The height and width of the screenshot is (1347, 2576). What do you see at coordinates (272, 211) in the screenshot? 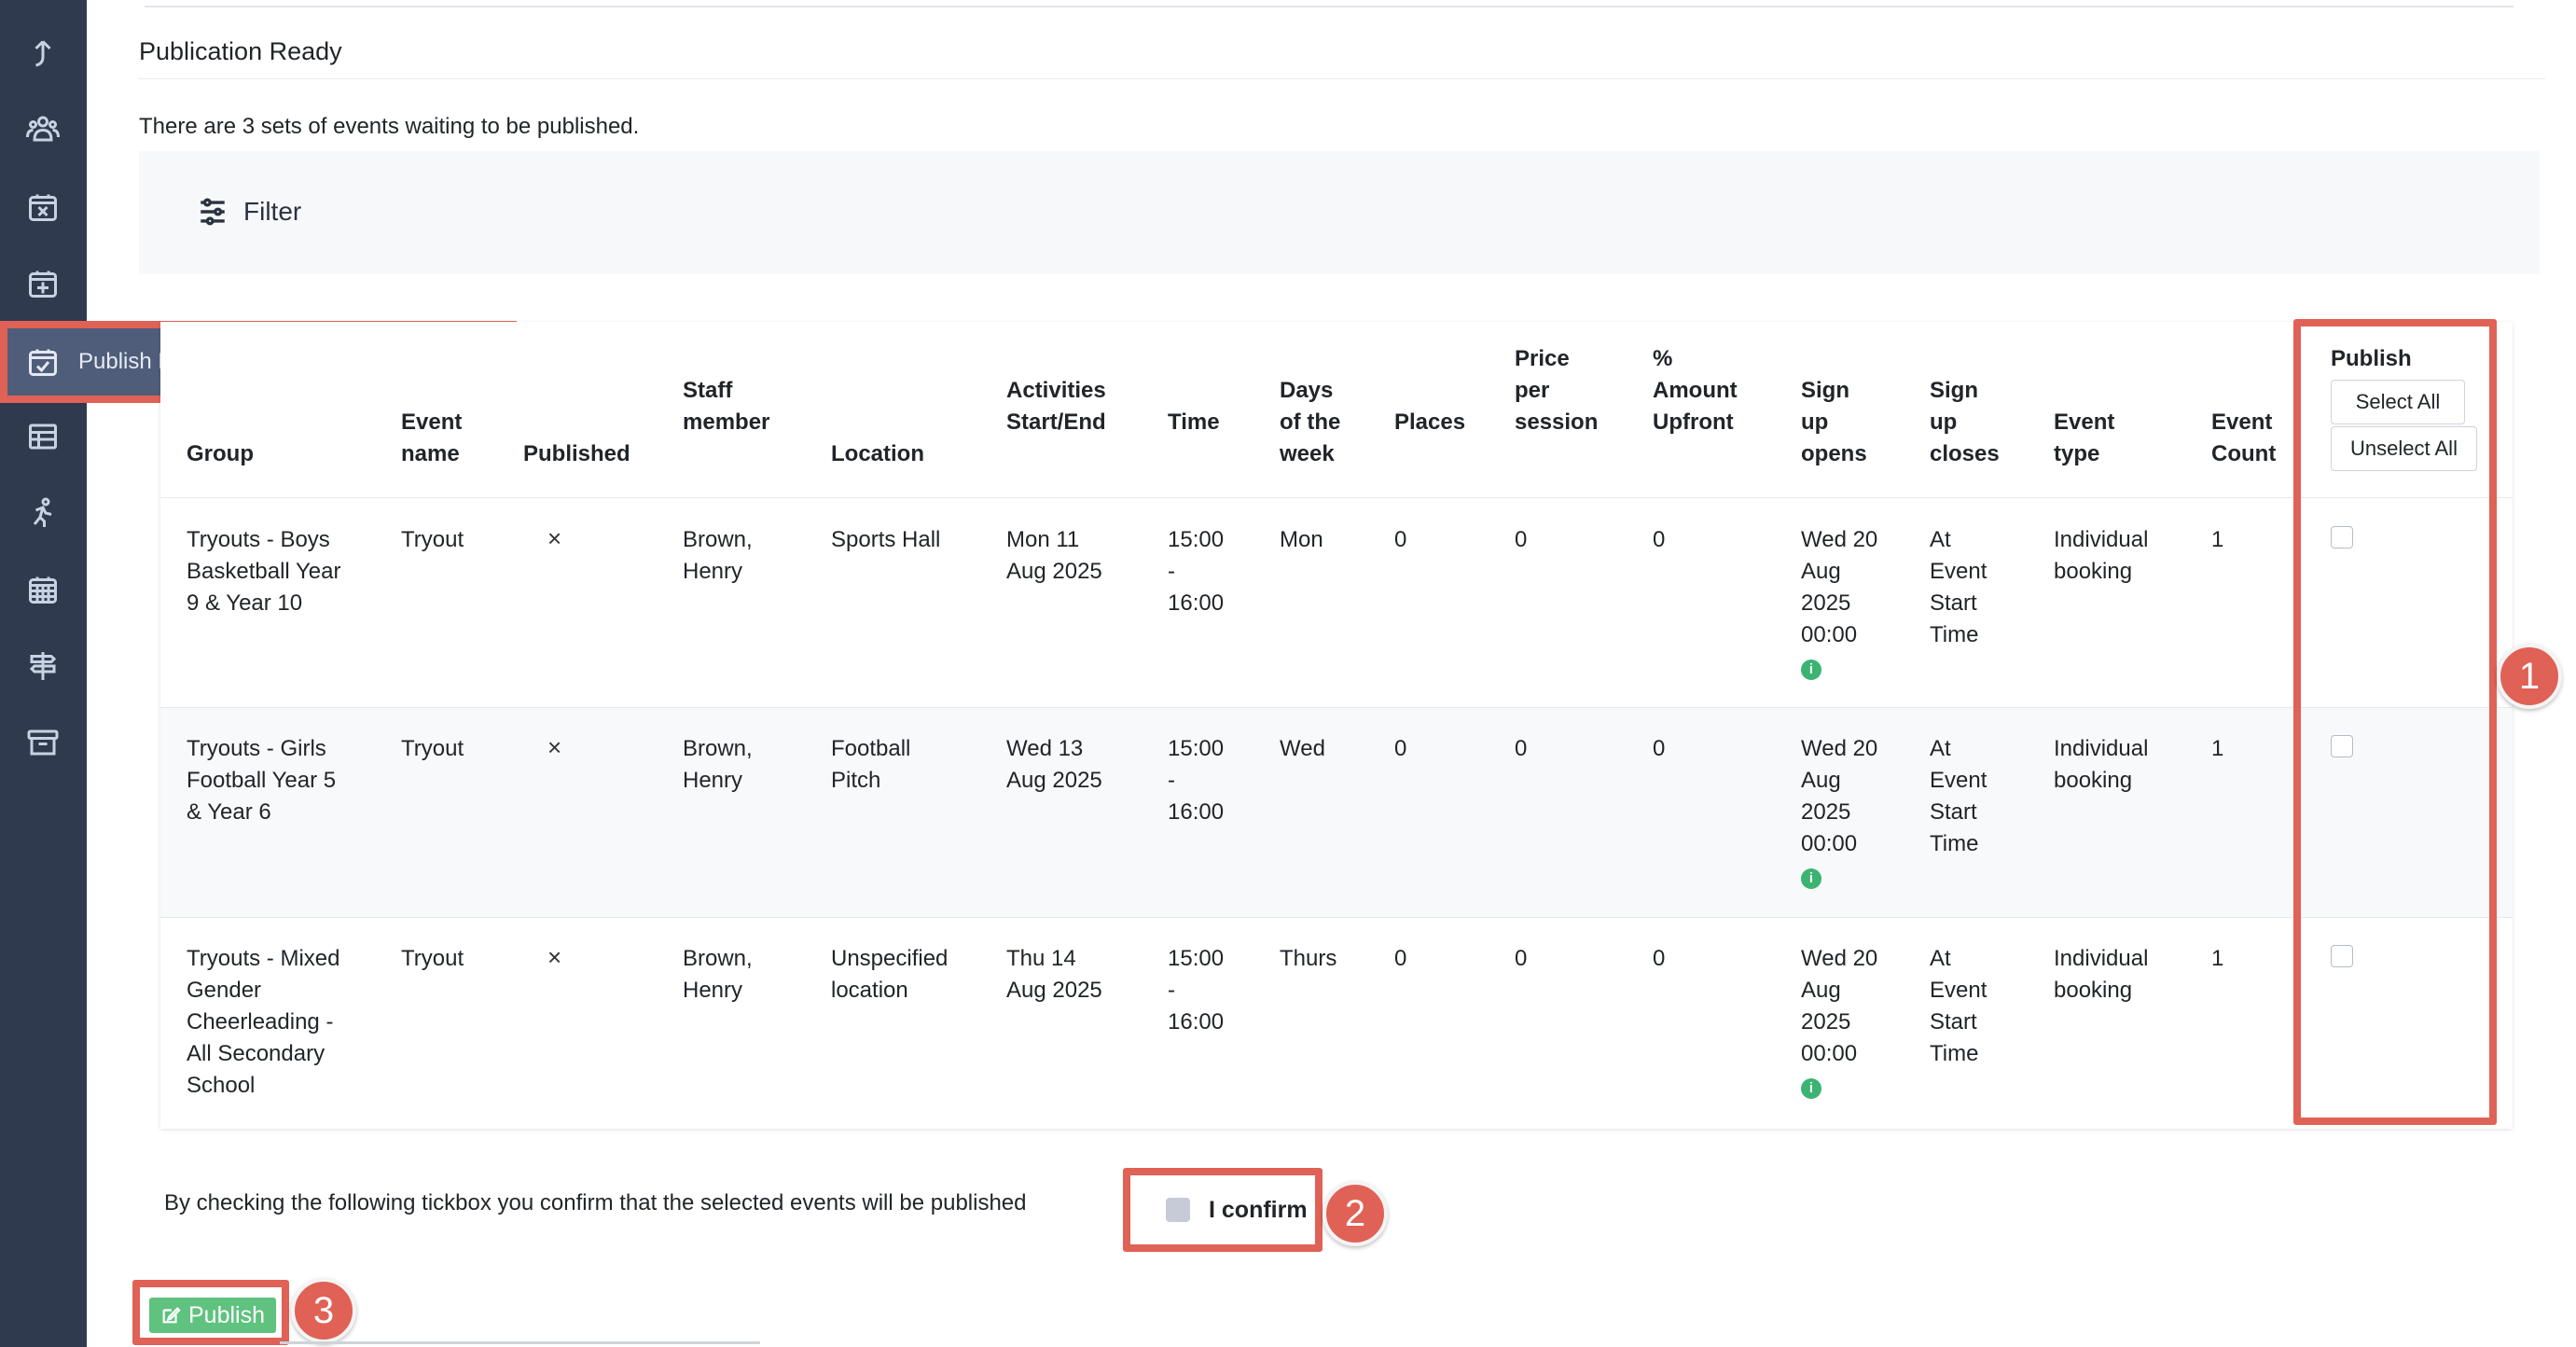
I see `filter-label: Filter` at bounding box center [272, 211].